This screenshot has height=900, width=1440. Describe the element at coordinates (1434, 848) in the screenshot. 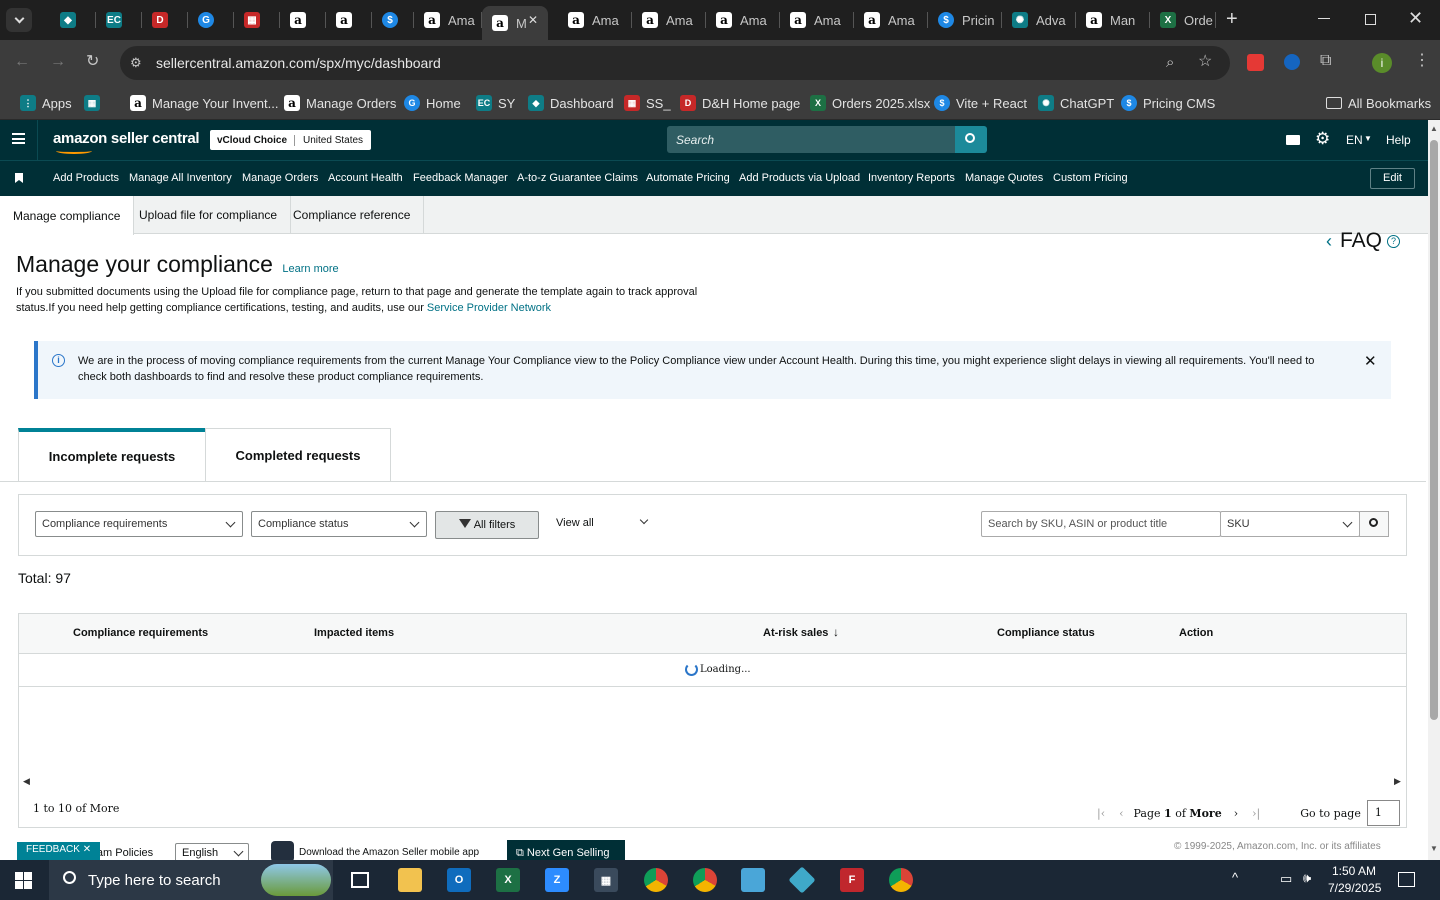

I see `scroll-down-icon: ▼` at that location.